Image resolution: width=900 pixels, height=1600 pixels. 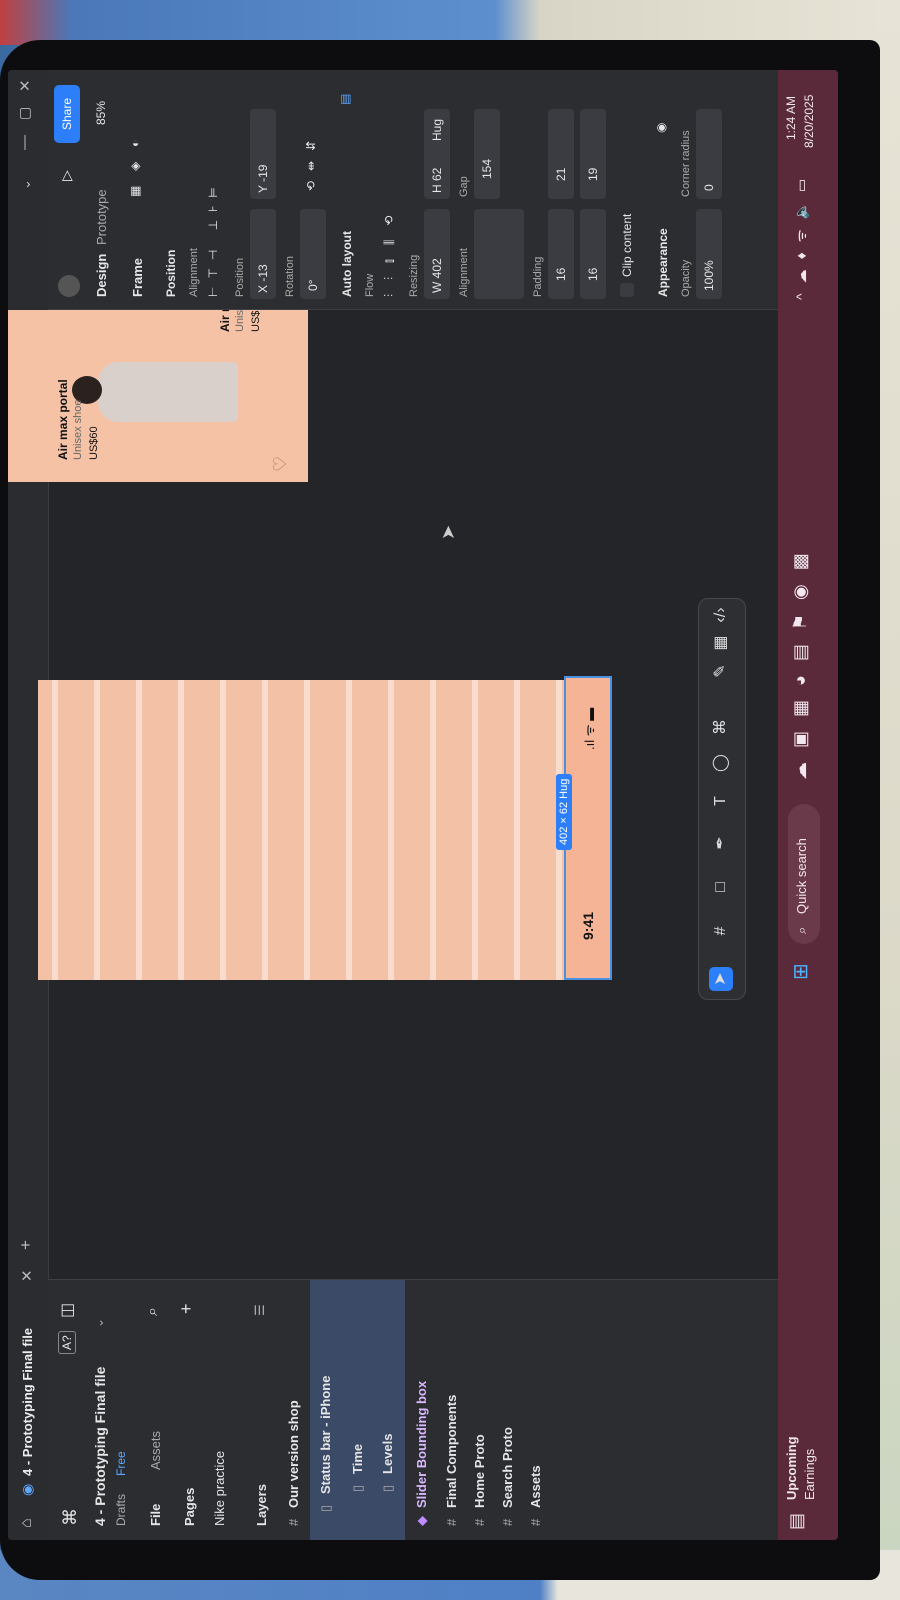 I want to click on appearance-label: Appearance, so click(x=663, y=262).